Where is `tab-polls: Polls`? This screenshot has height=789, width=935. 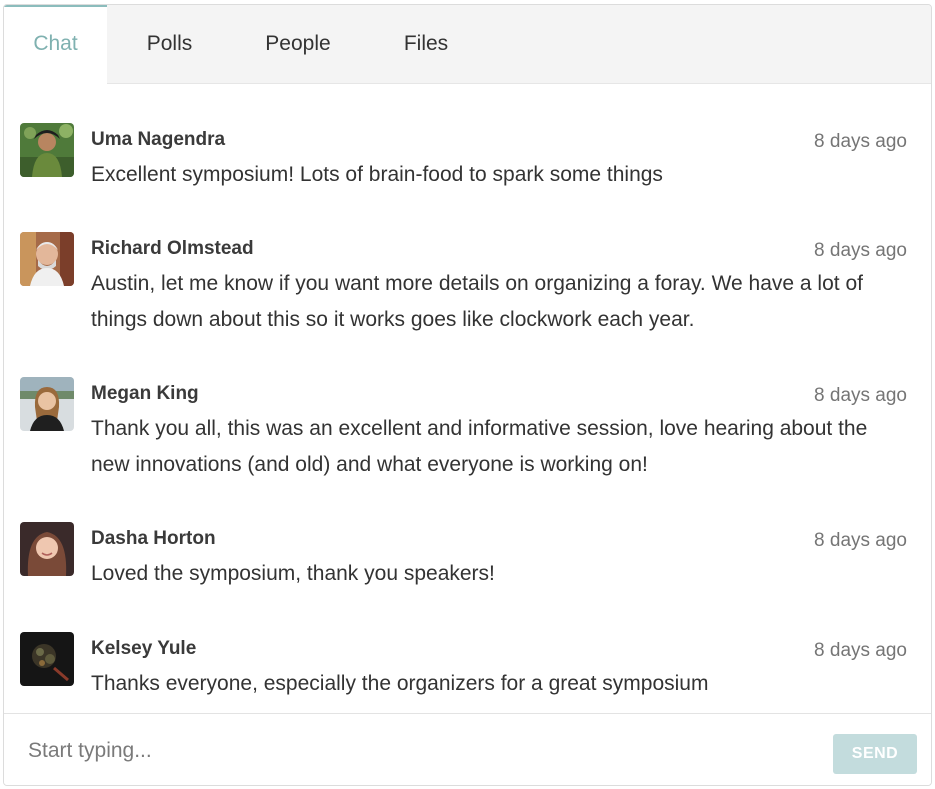 tab-polls: Polls is located at coordinates (169, 44).